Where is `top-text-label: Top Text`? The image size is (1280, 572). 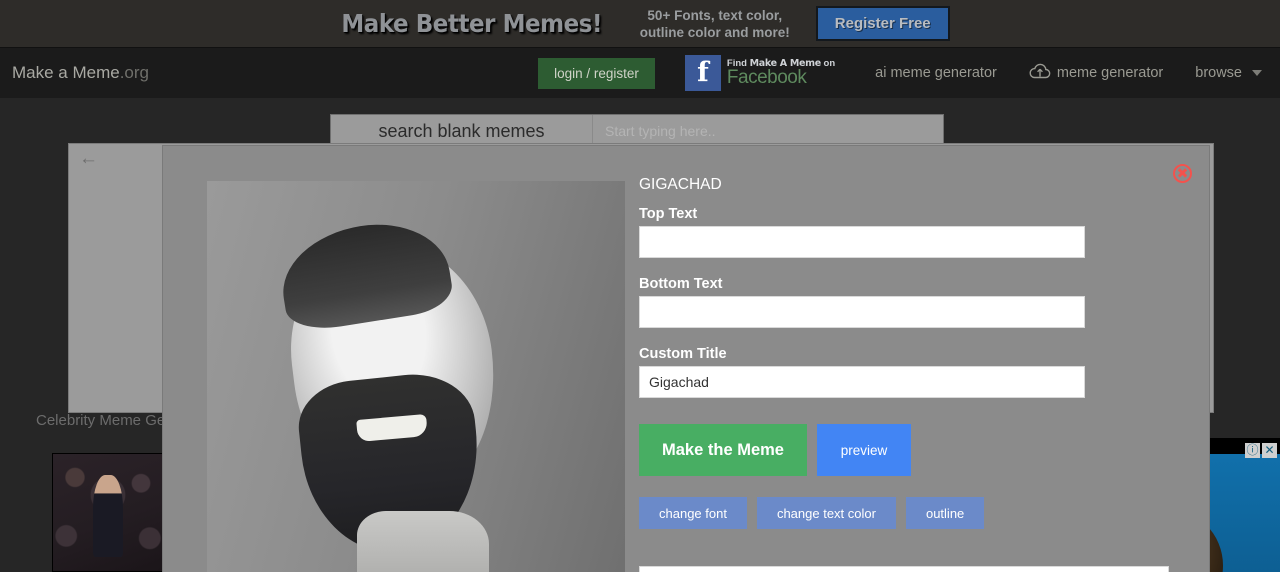
top-text-label: Top Text is located at coordinates (668, 214).